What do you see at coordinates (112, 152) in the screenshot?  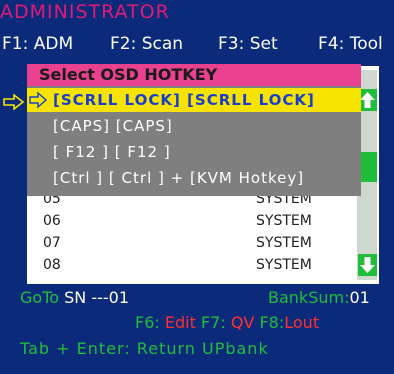 I see `hotkey-option-label: [ F12 ] [ F12 ]` at bounding box center [112, 152].